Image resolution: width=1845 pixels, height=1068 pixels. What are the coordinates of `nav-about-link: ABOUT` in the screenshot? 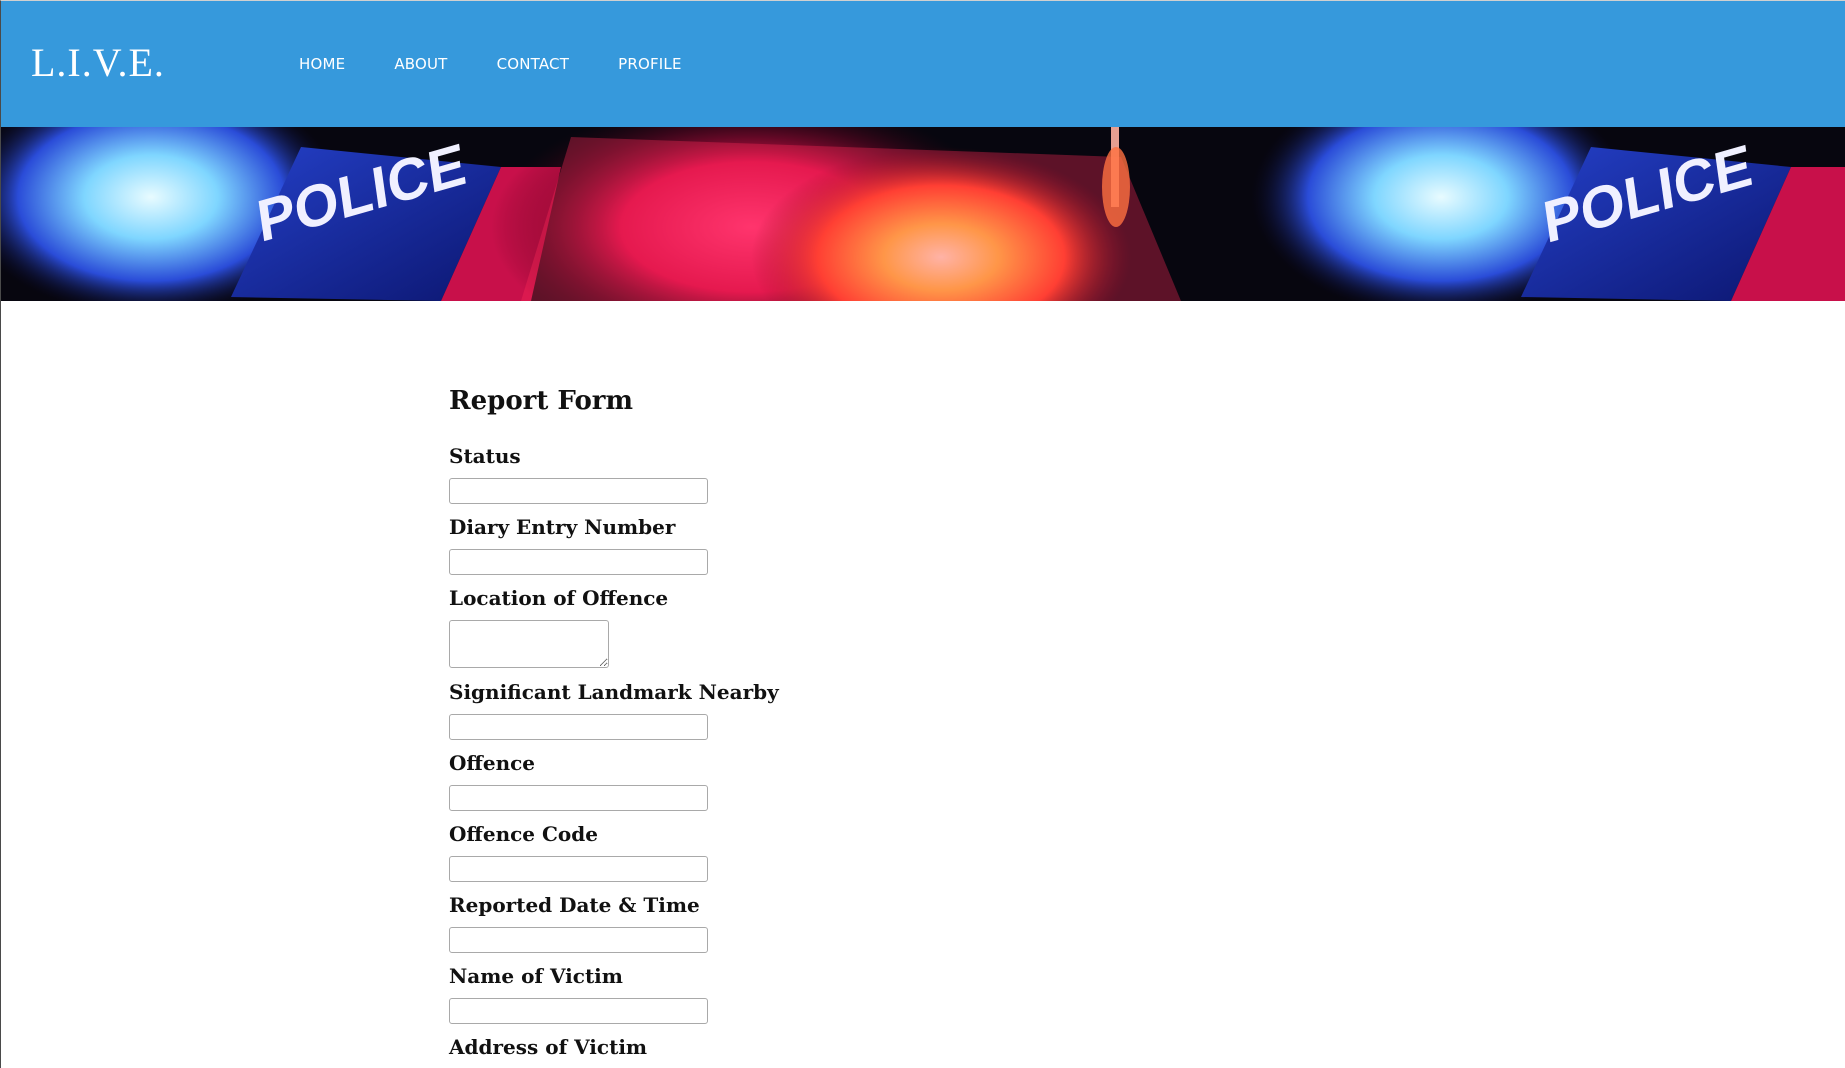 It's located at (420, 64).